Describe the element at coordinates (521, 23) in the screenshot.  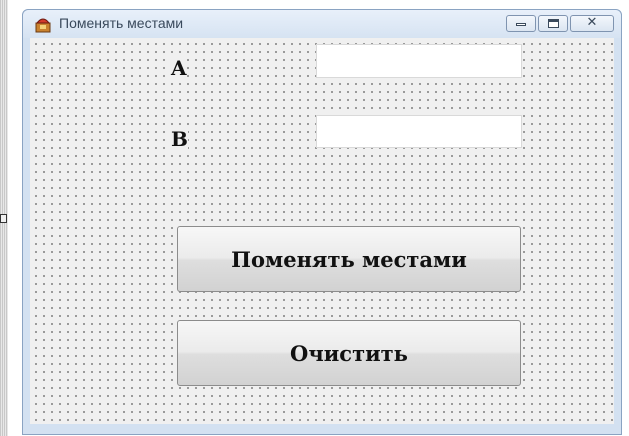
I see `minimize-button` at that location.